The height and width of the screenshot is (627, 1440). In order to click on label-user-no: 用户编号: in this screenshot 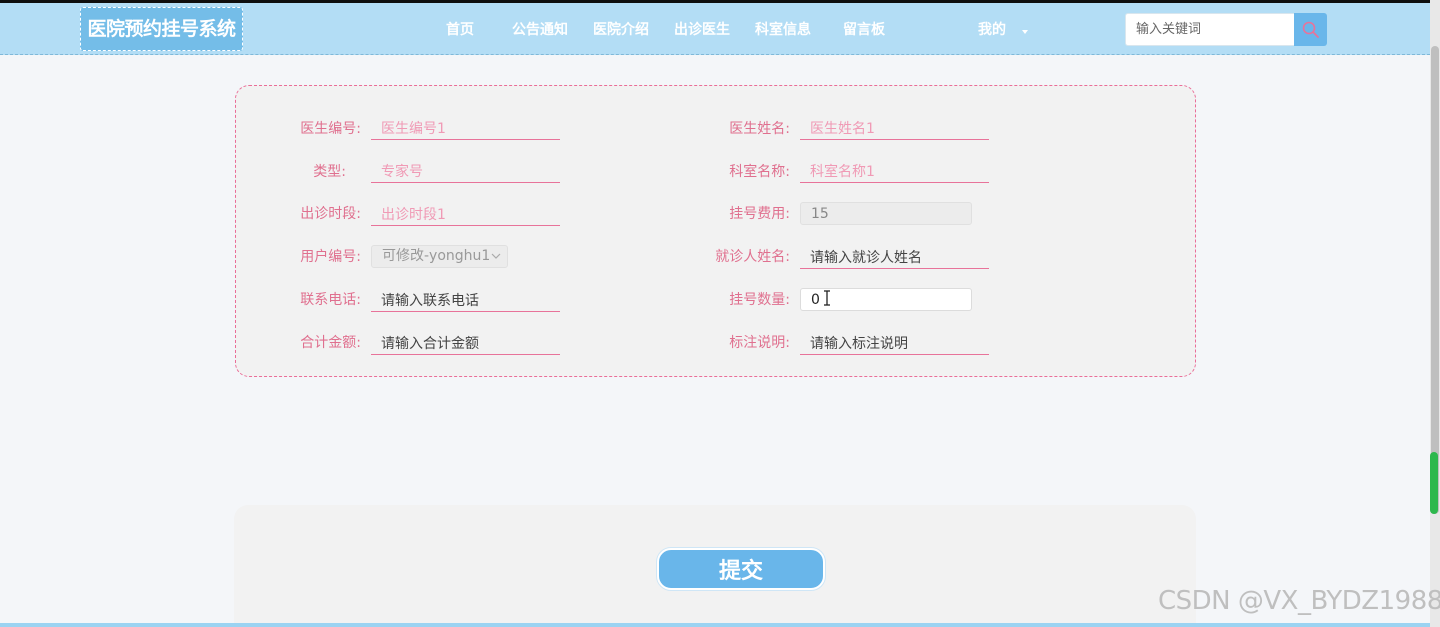, I will do `click(330, 257)`.